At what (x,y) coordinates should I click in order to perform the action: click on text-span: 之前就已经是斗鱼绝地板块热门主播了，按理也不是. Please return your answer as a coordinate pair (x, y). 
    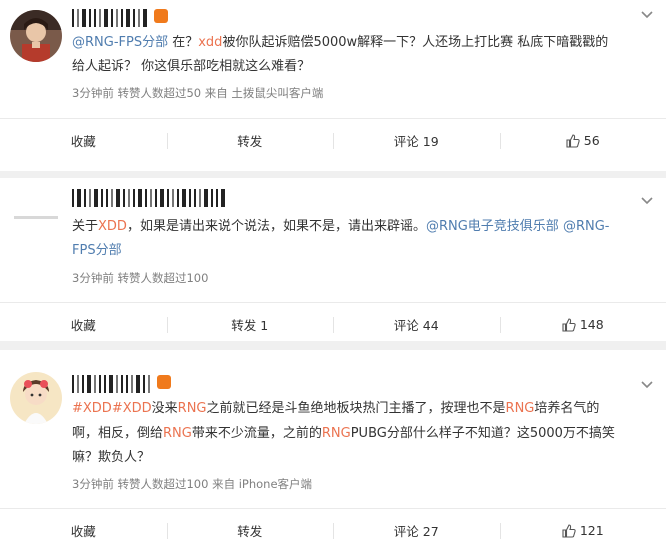
    Looking at the image, I should click on (356, 408).